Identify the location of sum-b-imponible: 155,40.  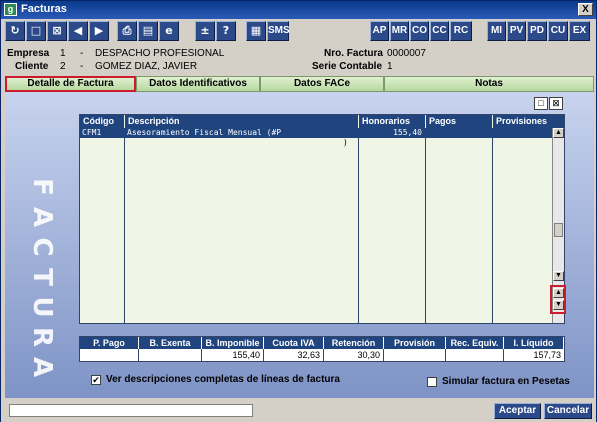
(233, 355).